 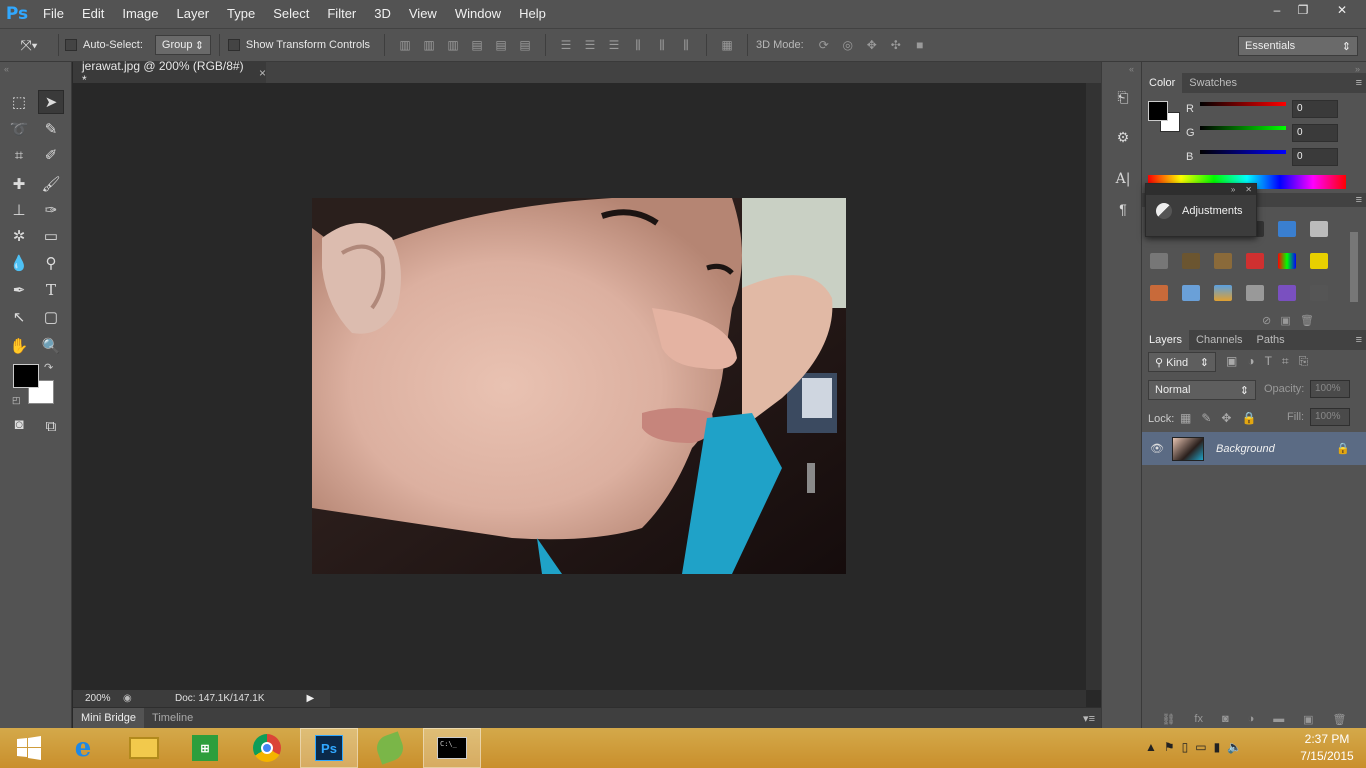 What do you see at coordinates (382, 14) in the screenshot?
I see `menu-3d: 3D` at bounding box center [382, 14].